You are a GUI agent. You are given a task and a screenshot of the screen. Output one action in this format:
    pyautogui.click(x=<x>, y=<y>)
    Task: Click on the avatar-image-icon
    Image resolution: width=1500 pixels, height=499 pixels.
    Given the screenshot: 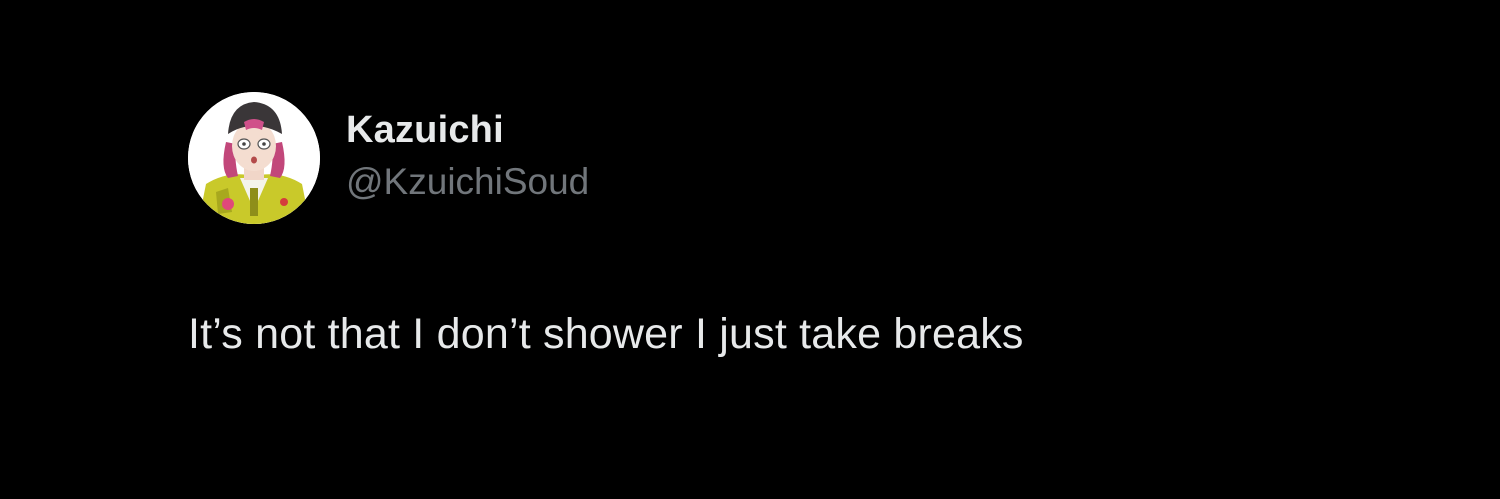 What is the action you would take?
    pyautogui.click(x=254, y=158)
    